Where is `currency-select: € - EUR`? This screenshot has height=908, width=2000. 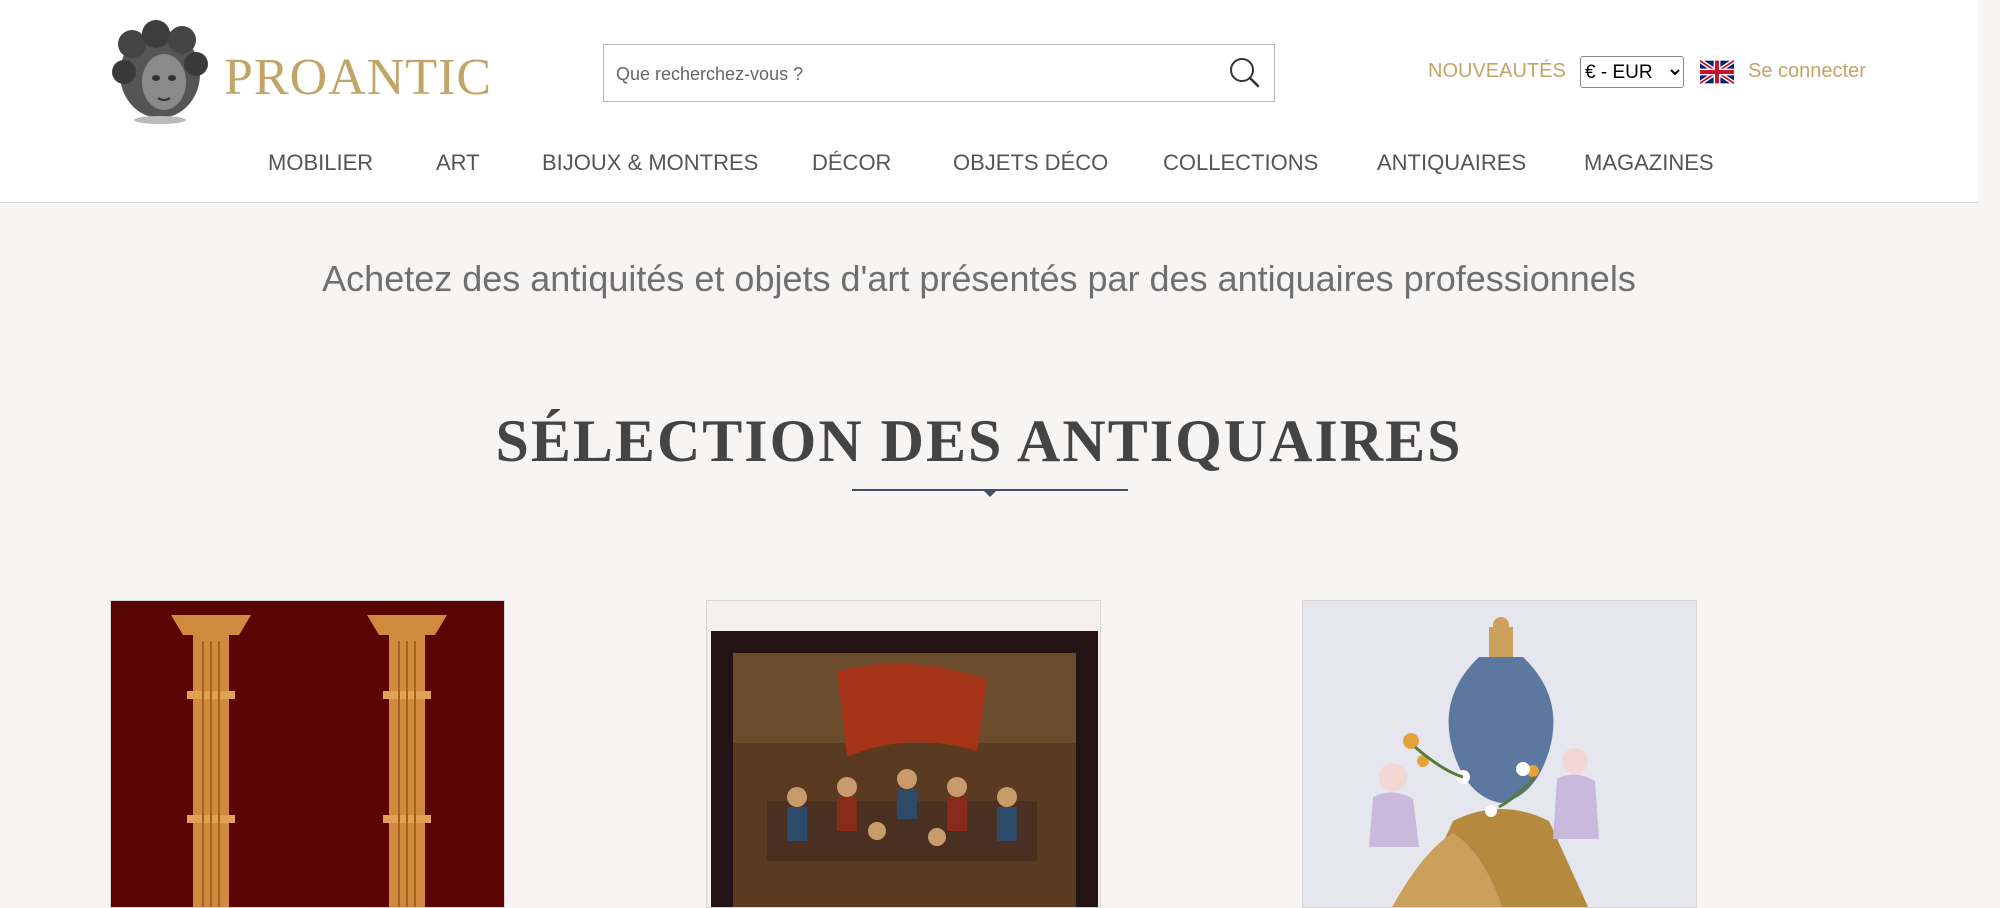
currency-select: € - EUR is located at coordinates (1632, 72).